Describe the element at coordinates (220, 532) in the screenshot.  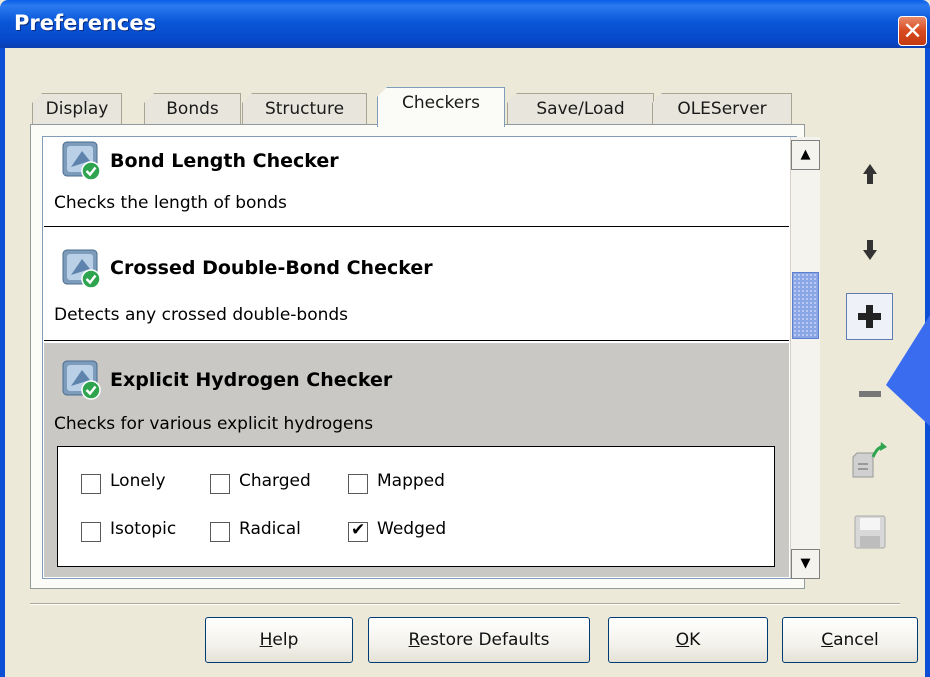
I see `checkbox-radical` at that location.